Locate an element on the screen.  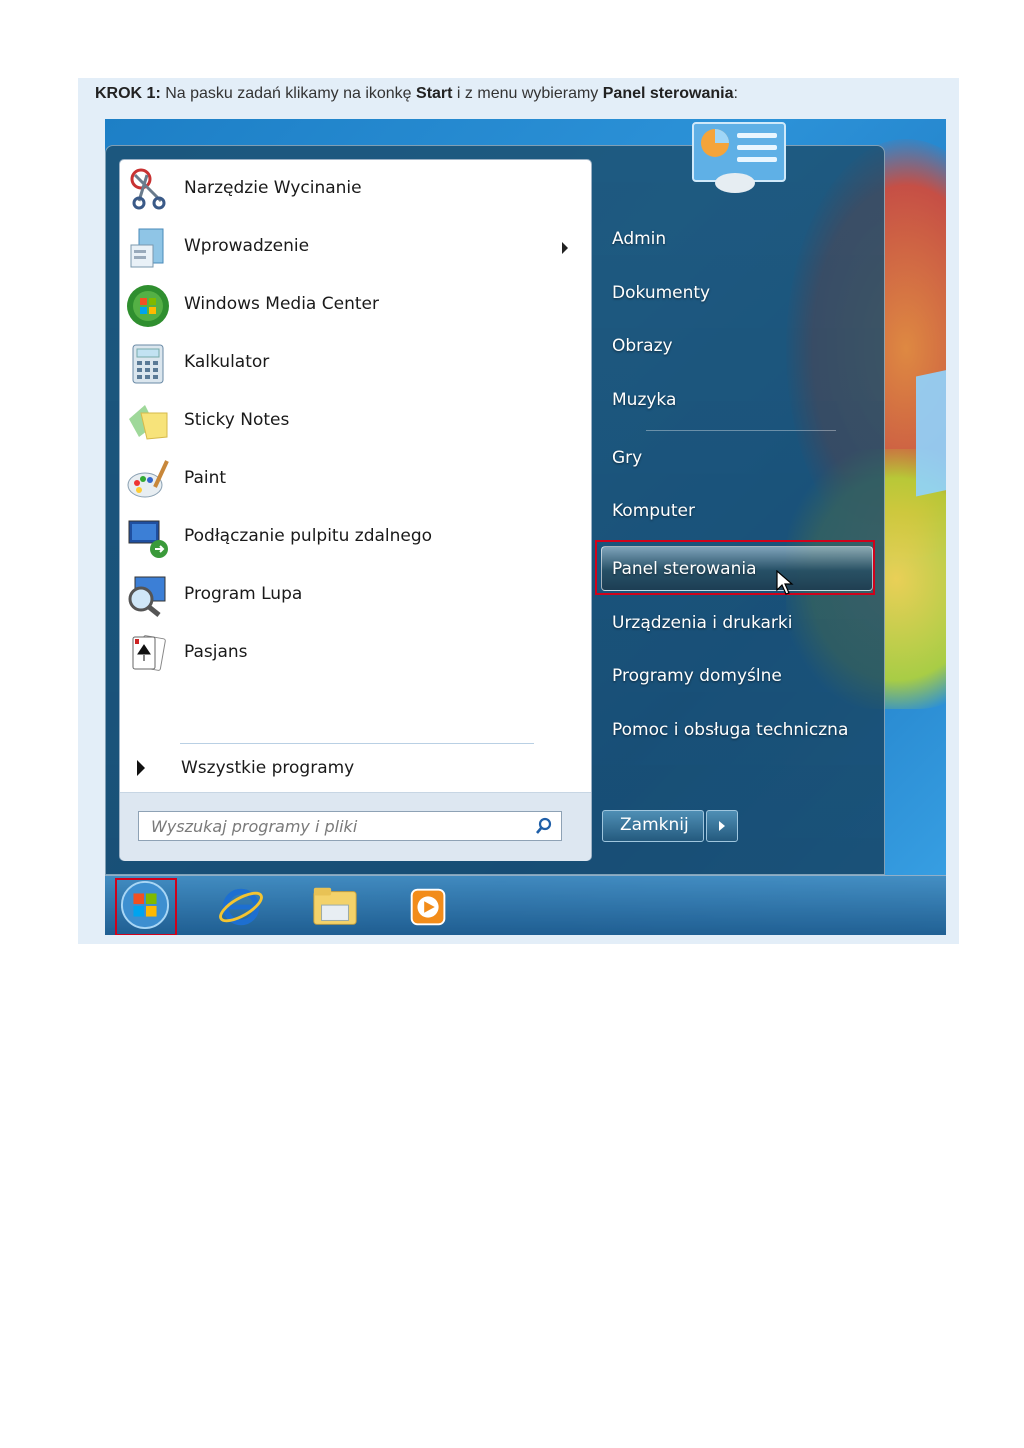
wallpaper-decoration is located at coordinates (931, 429).